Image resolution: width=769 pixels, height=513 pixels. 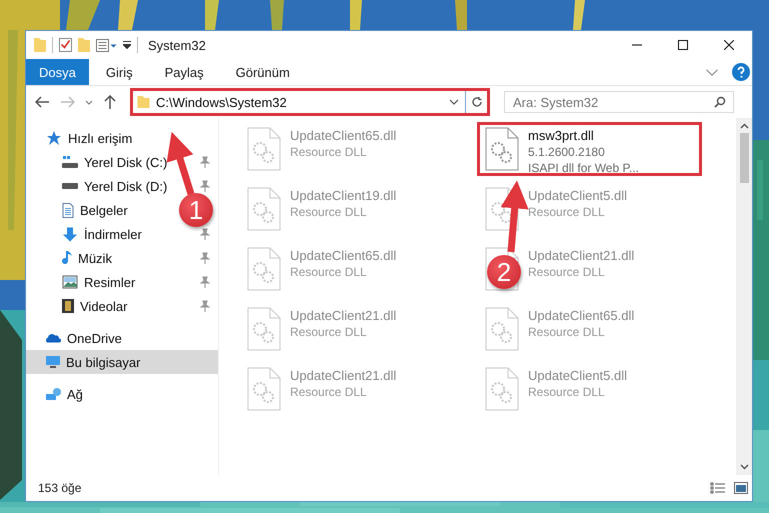 I want to click on maximize-icon, so click(x=683, y=45).